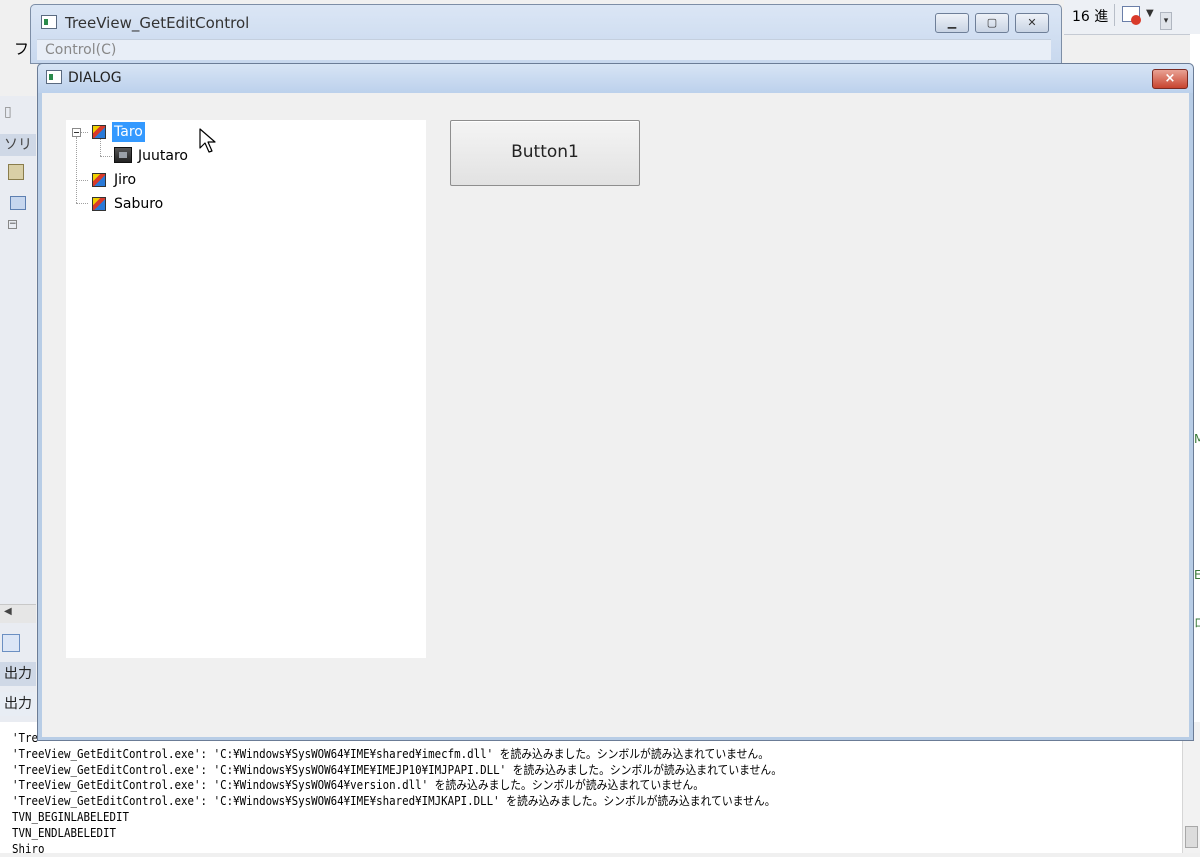  I want to click on find-icon, so click(11, 643).